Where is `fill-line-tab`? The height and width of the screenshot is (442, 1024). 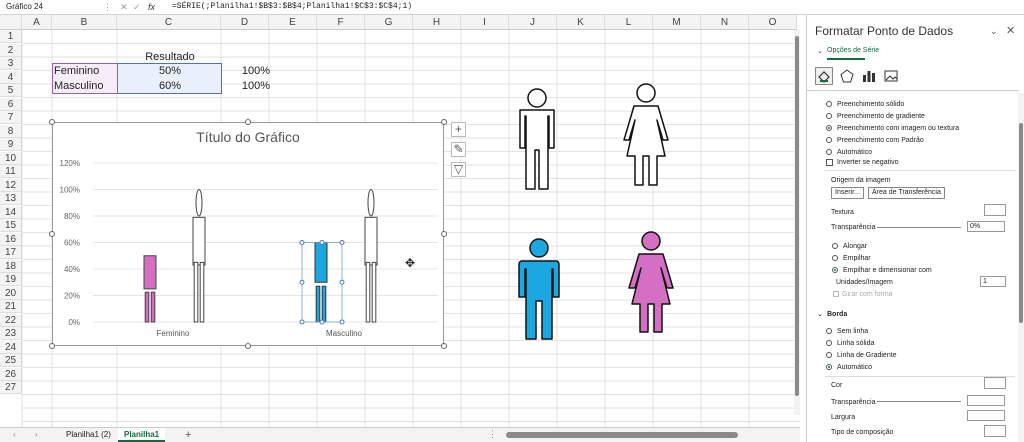
fill-line-tab is located at coordinates (824, 76).